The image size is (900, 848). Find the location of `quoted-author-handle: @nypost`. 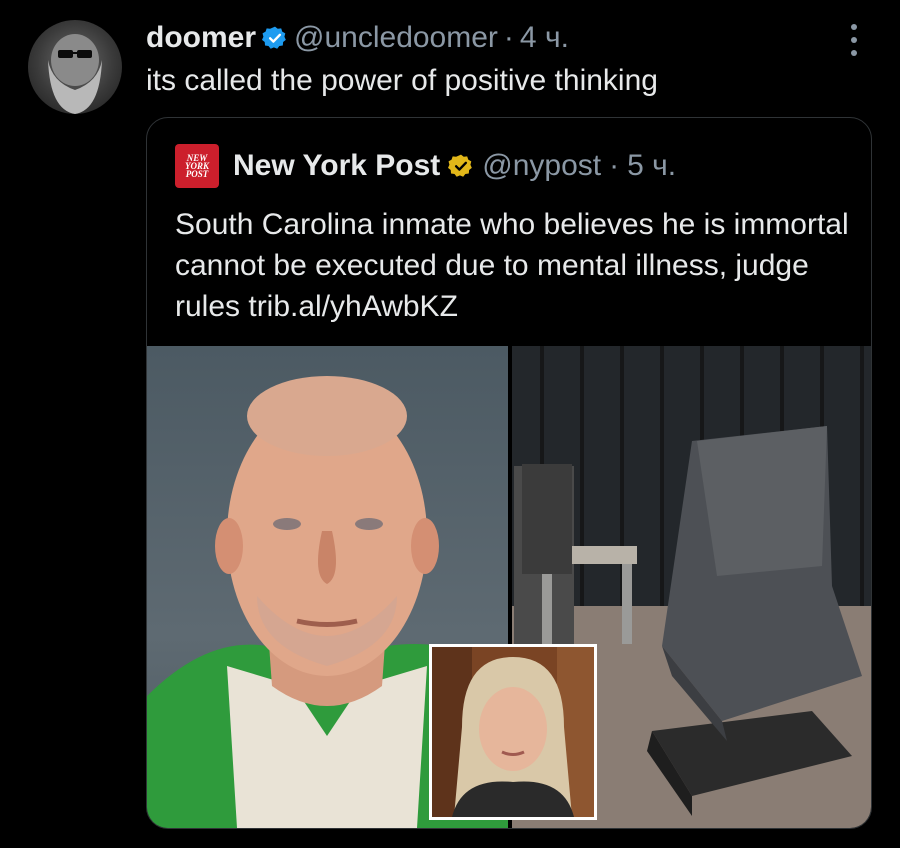

quoted-author-handle: @nypost is located at coordinates (541, 166).